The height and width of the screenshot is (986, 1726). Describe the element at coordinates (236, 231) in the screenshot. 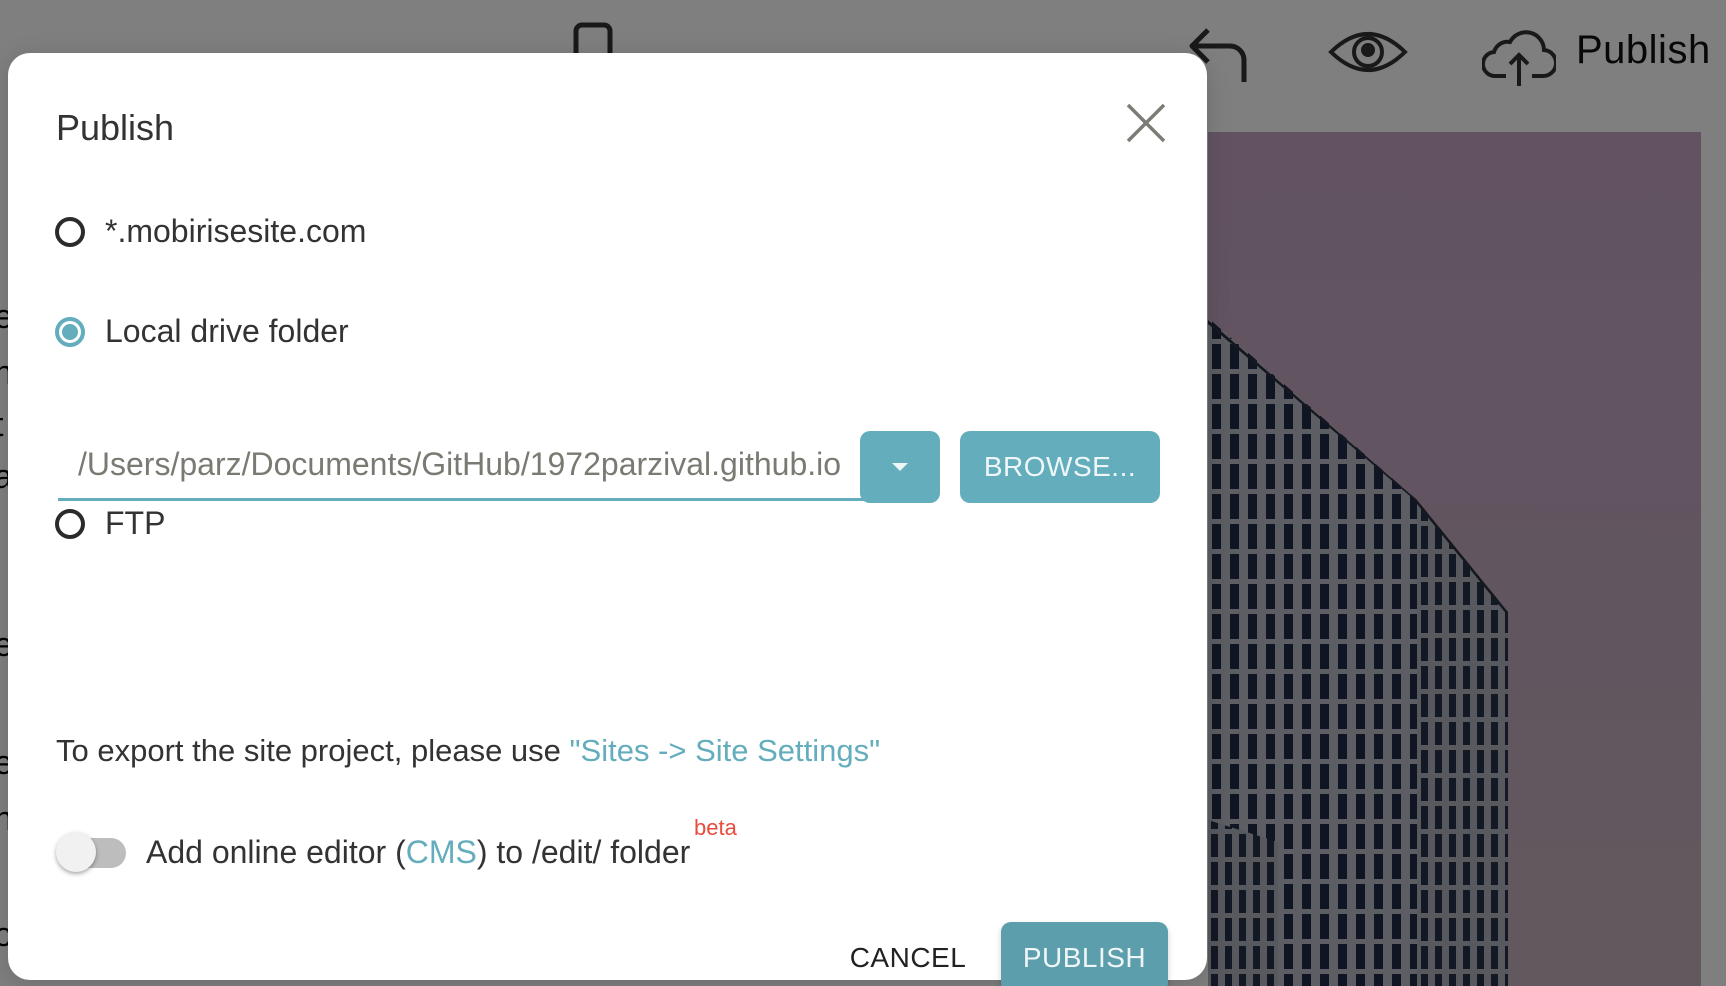

I see `option-label: *.mobirisesite.com` at that location.